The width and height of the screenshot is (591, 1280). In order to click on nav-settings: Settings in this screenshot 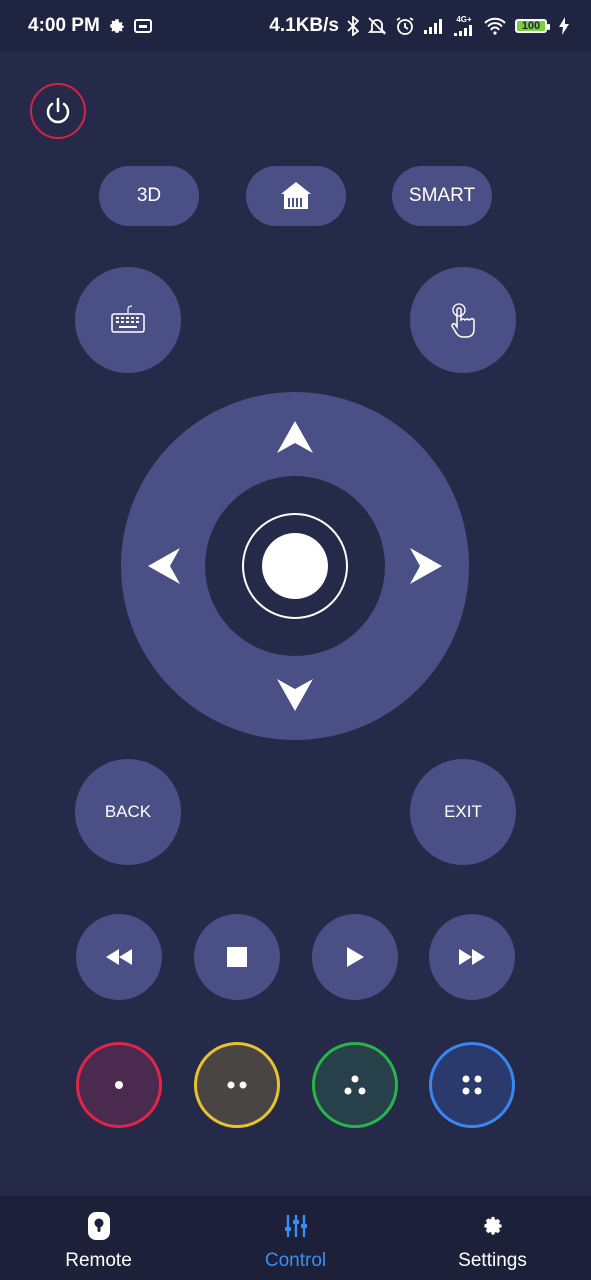, I will do `click(492, 1238)`.